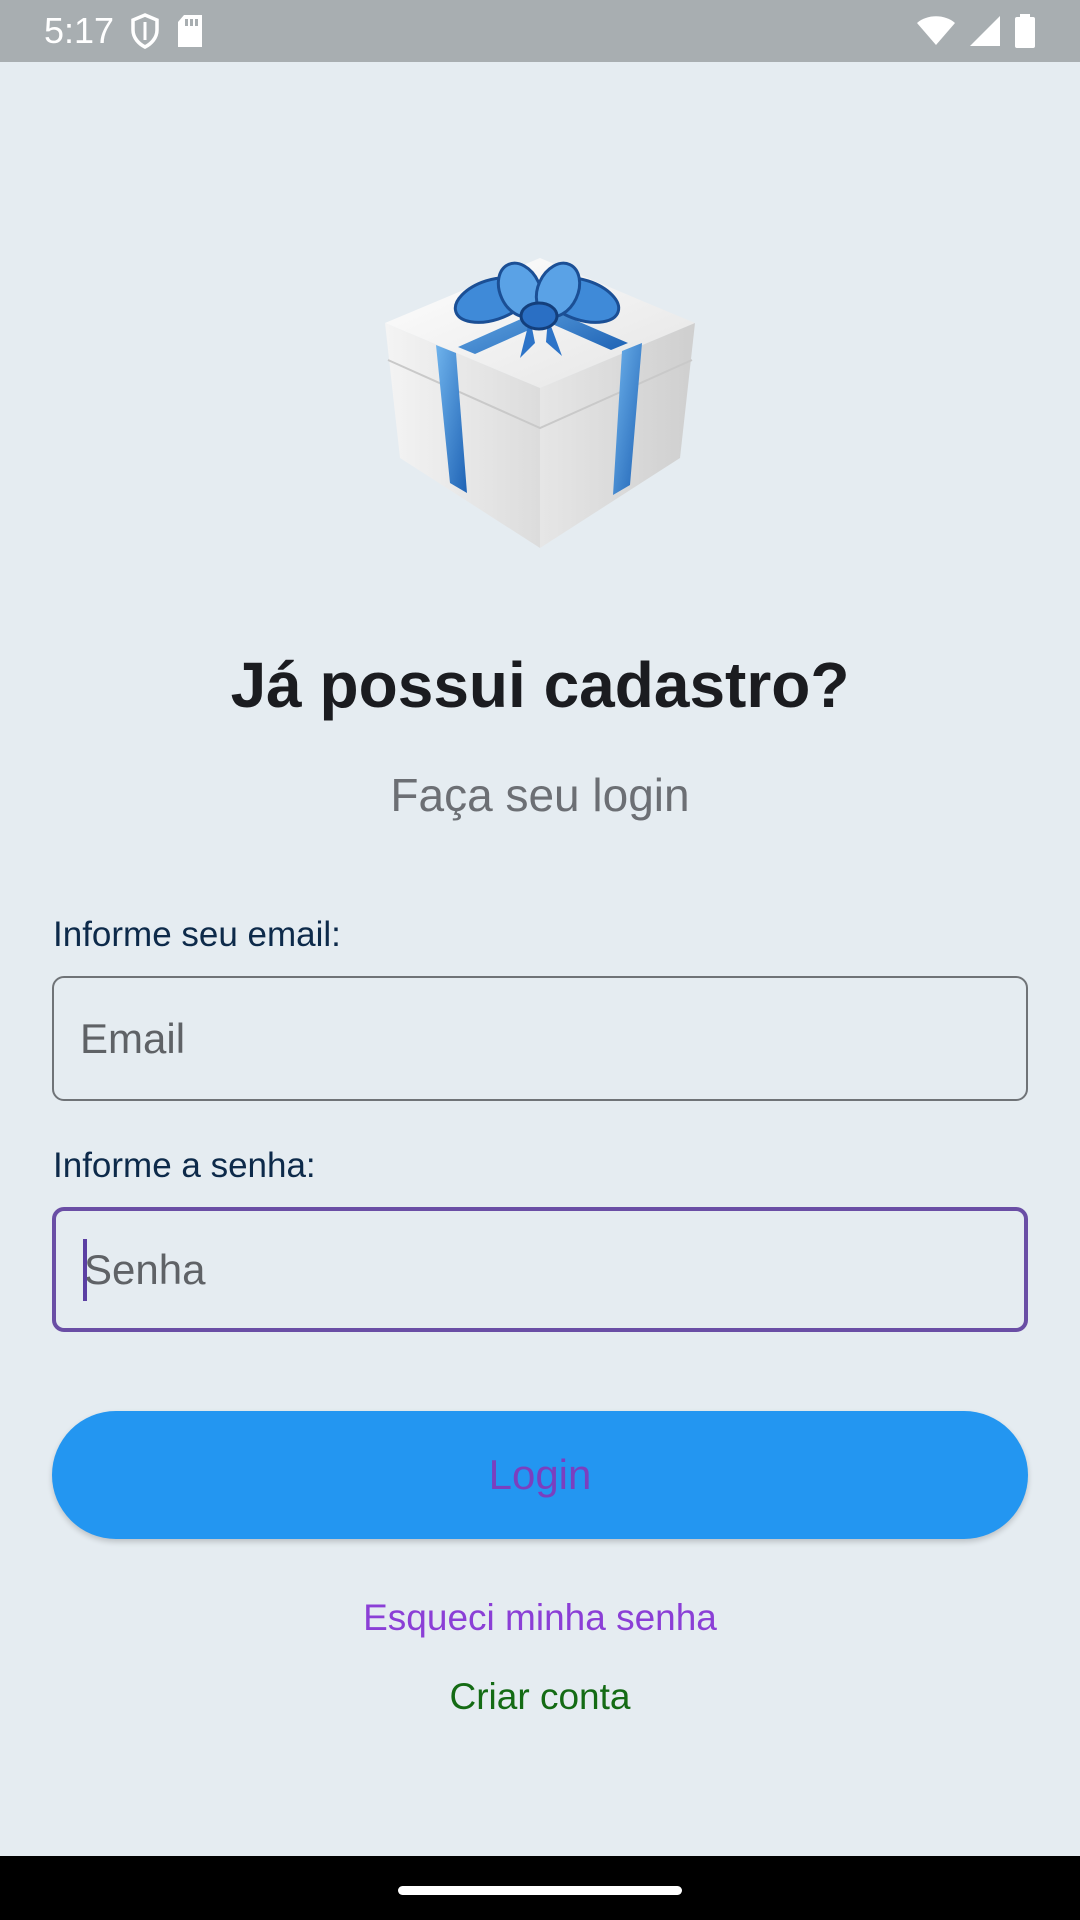 The image size is (1080, 1920). Describe the element at coordinates (145, 31) in the screenshot. I see `shield-icon` at that location.